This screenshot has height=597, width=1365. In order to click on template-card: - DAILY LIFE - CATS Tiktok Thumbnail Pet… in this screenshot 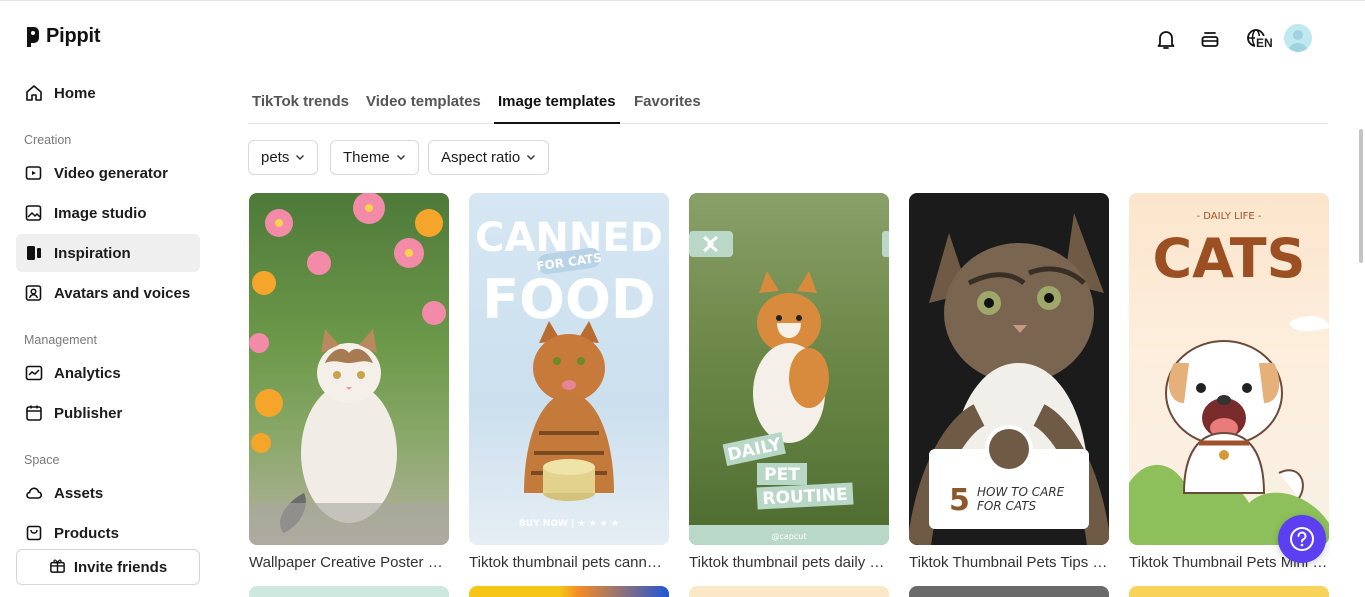, I will do `click(1229, 382)`.